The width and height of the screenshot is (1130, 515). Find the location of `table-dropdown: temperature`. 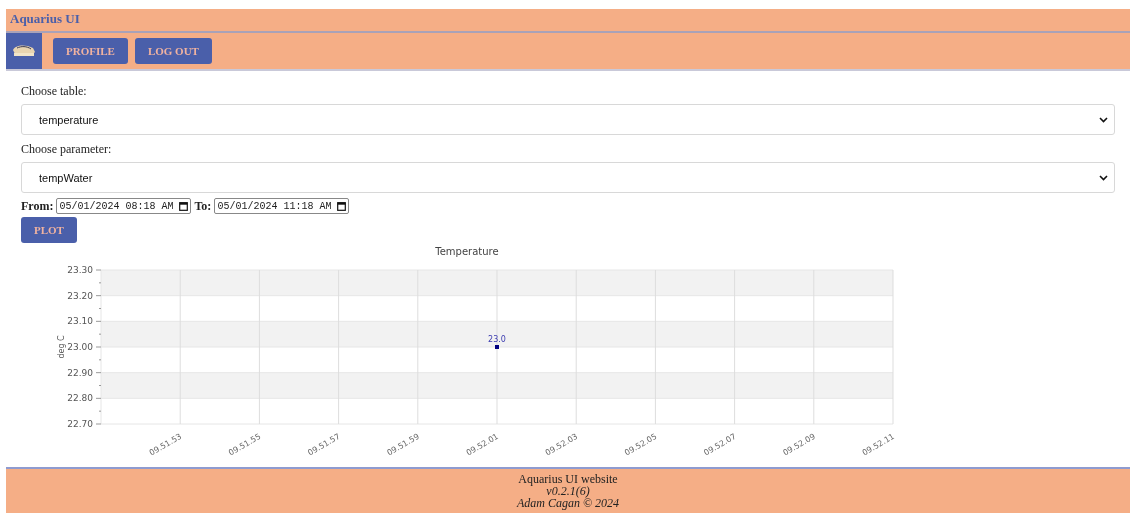

table-dropdown: temperature is located at coordinates (568, 119).